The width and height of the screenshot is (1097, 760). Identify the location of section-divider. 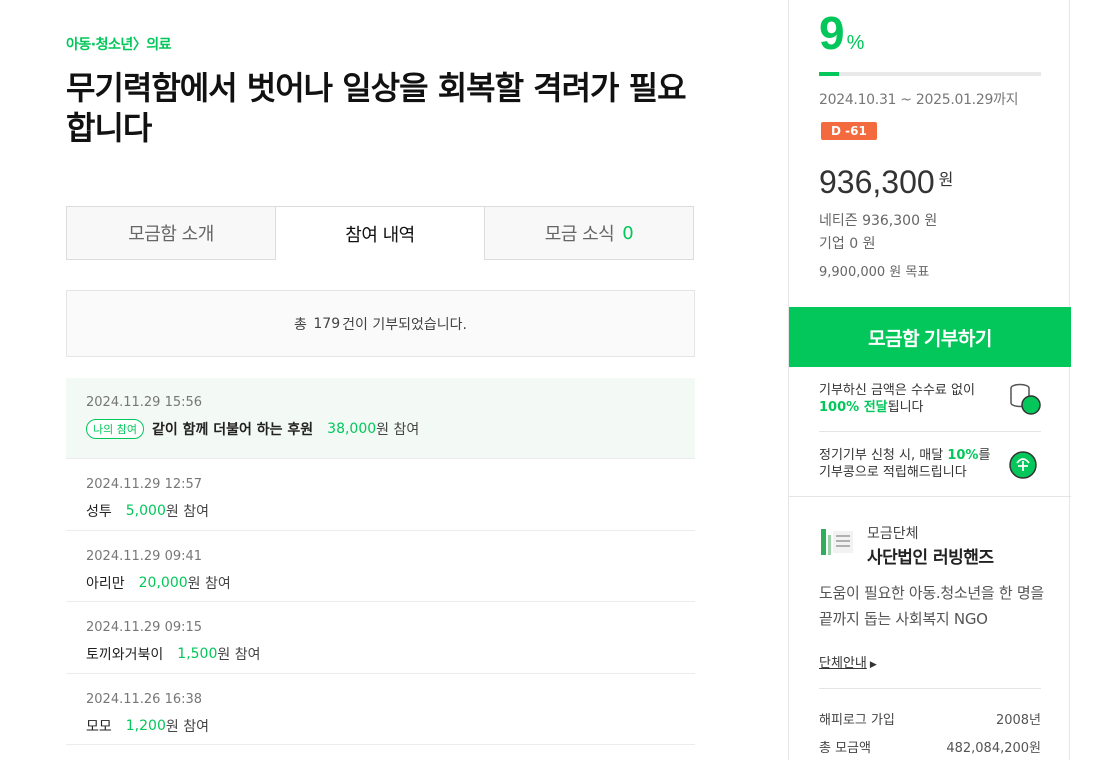
(930, 496).